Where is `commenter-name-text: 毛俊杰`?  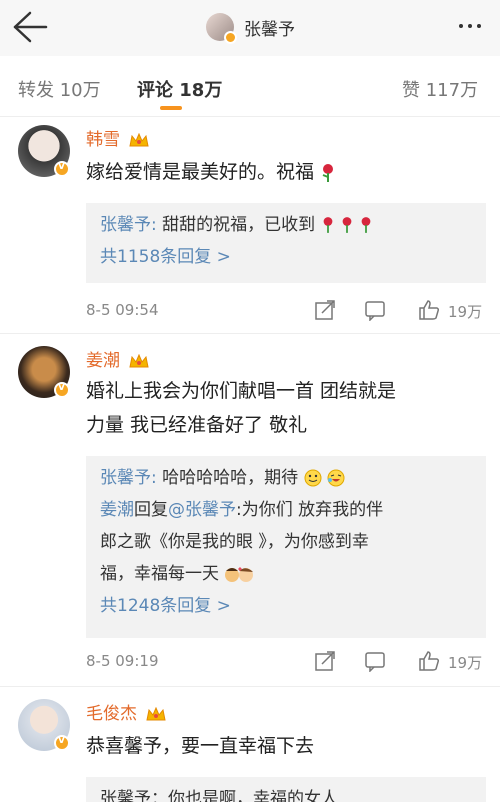 commenter-name-text: 毛俊杰 is located at coordinates (111, 714).